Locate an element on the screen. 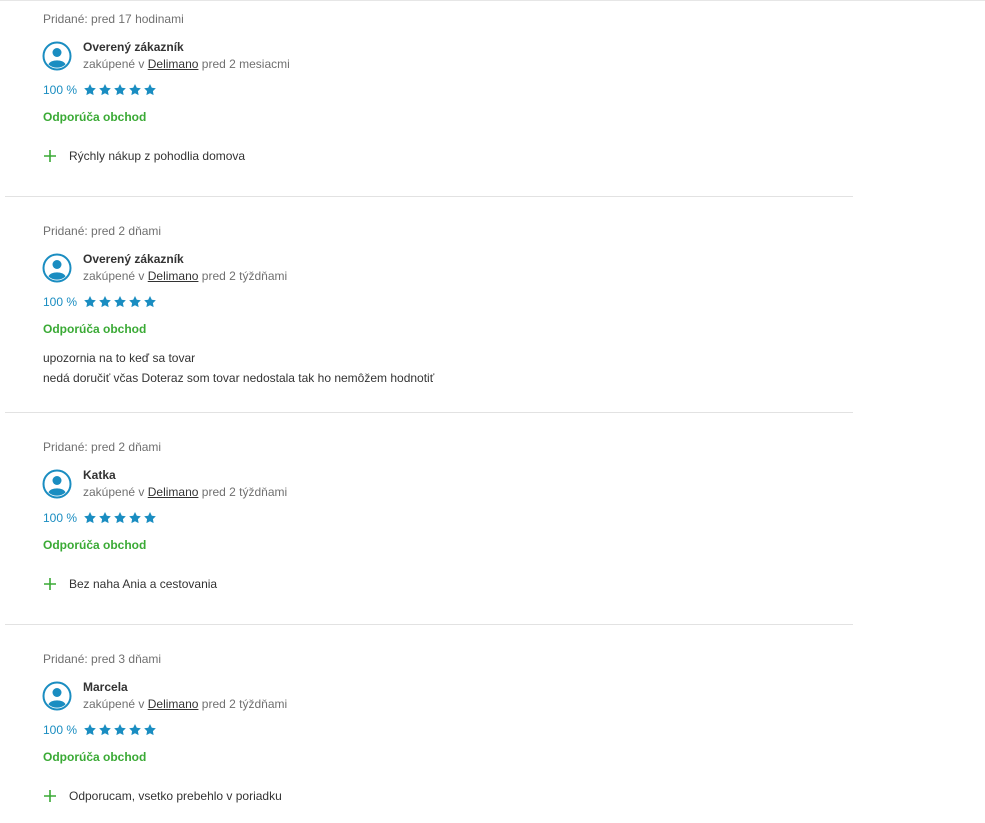 This screenshot has width=985, height=823. top-divider is located at coordinates (492, 0).